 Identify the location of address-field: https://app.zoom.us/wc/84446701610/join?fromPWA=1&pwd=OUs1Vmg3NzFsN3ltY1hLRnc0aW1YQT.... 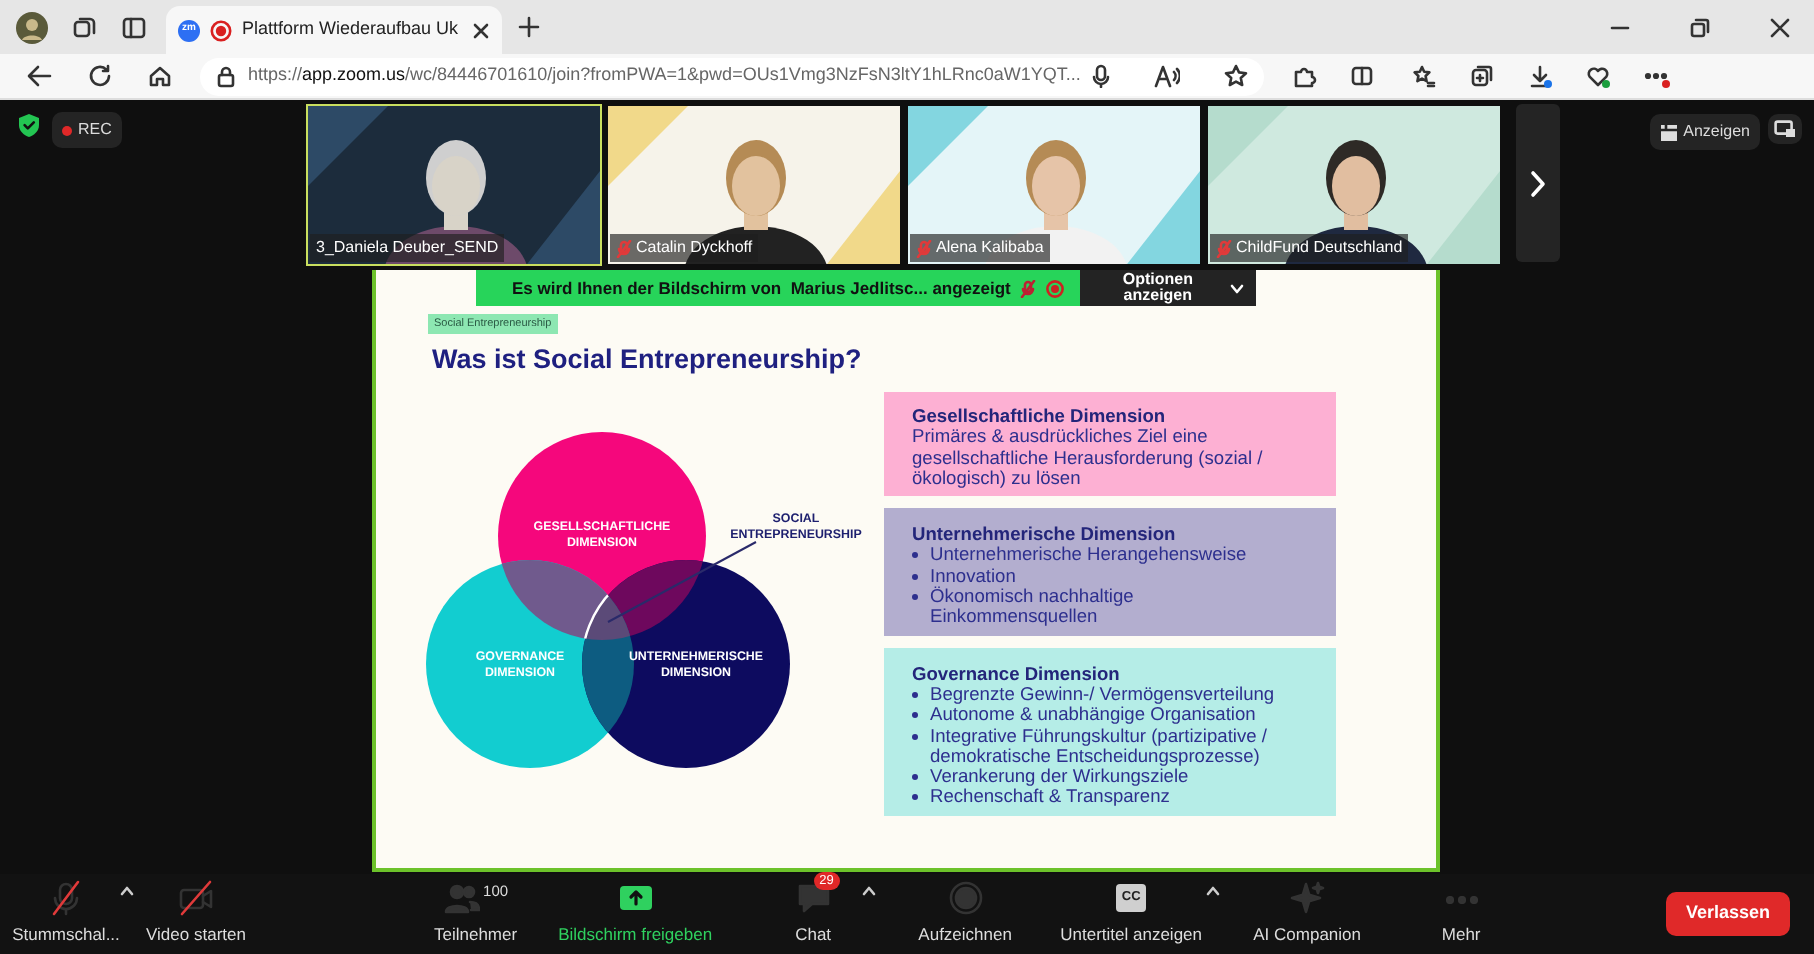
(732, 76).